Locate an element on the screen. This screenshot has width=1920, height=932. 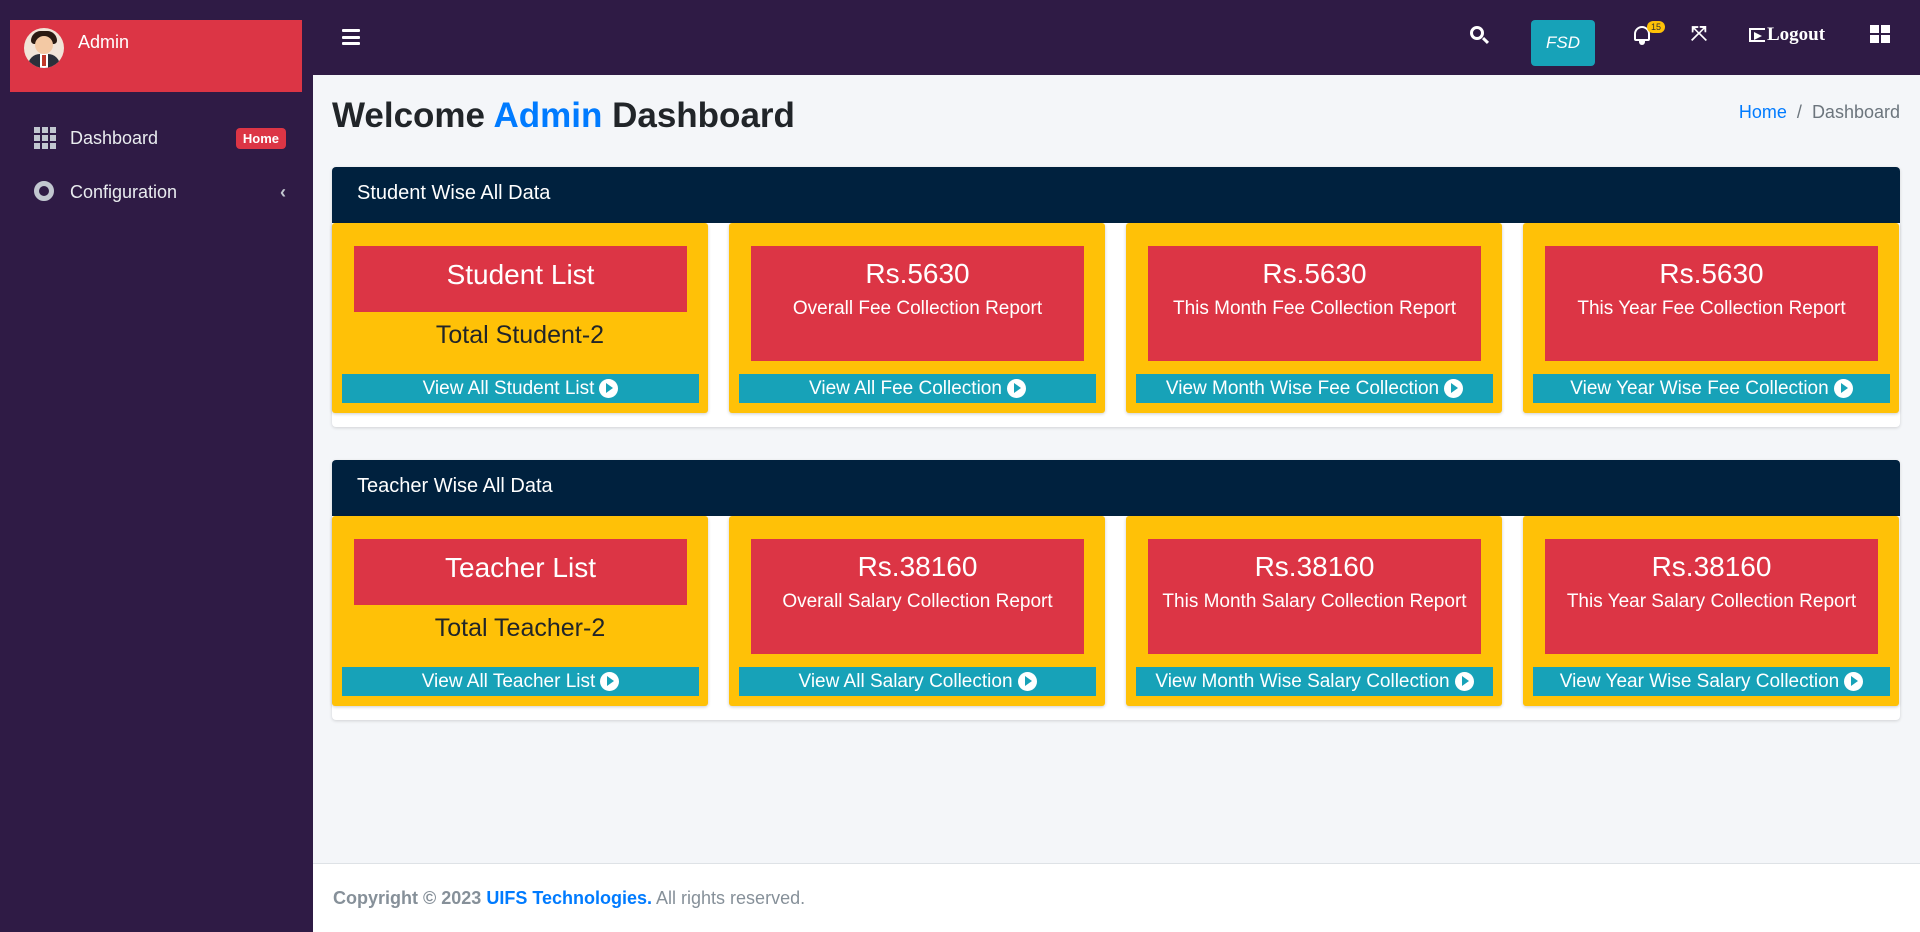
company-link: UIFS Technologies. is located at coordinates (569, 898).